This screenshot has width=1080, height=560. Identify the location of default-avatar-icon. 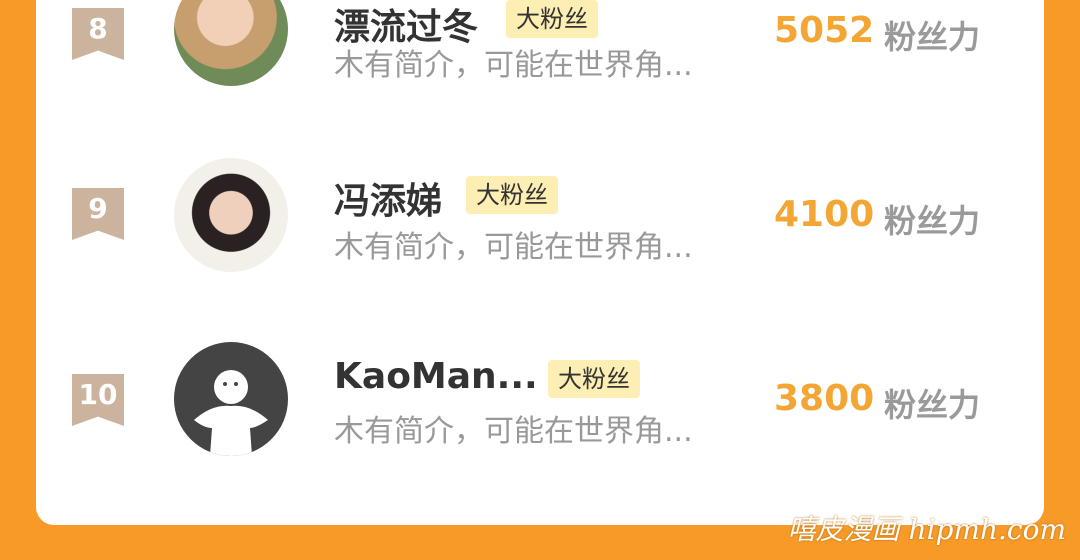
(231, 399).